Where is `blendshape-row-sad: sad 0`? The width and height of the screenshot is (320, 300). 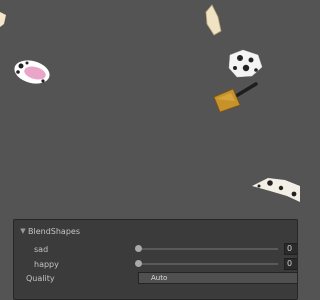
blendshape-row-sad: sad 0 is located at coordinates (155, 249).